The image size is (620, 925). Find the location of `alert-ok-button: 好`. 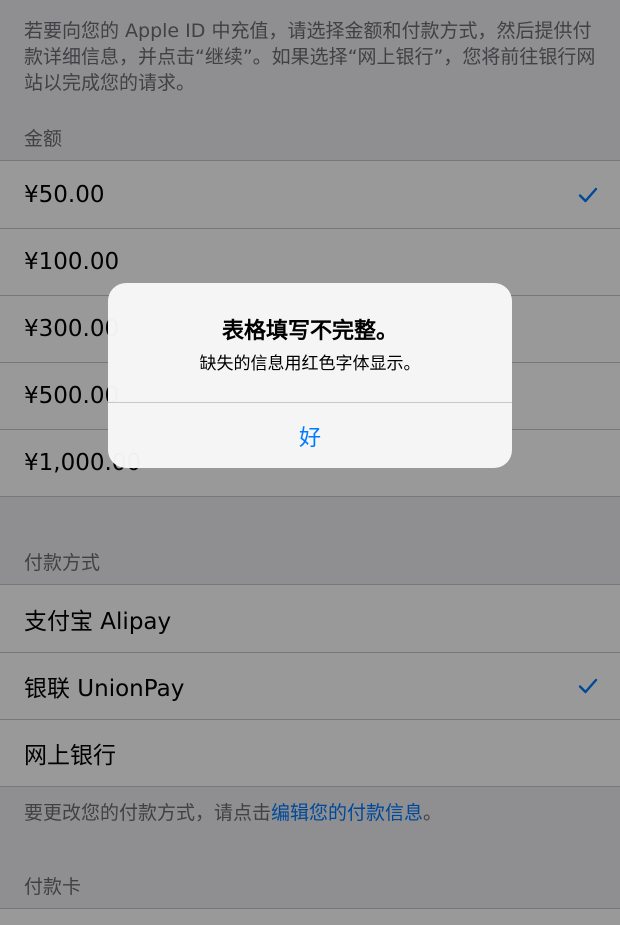

alert-ok-button: 好 is located at coordinates (310, 435).